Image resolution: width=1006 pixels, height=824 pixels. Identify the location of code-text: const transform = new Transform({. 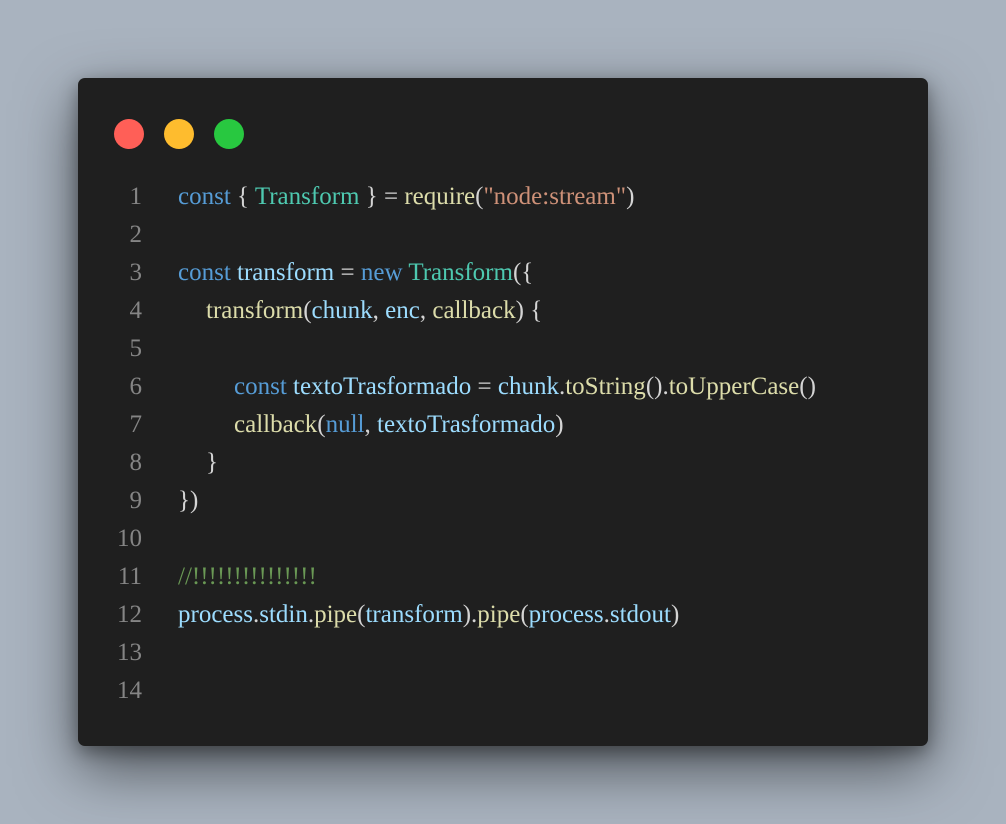
(355, 273).